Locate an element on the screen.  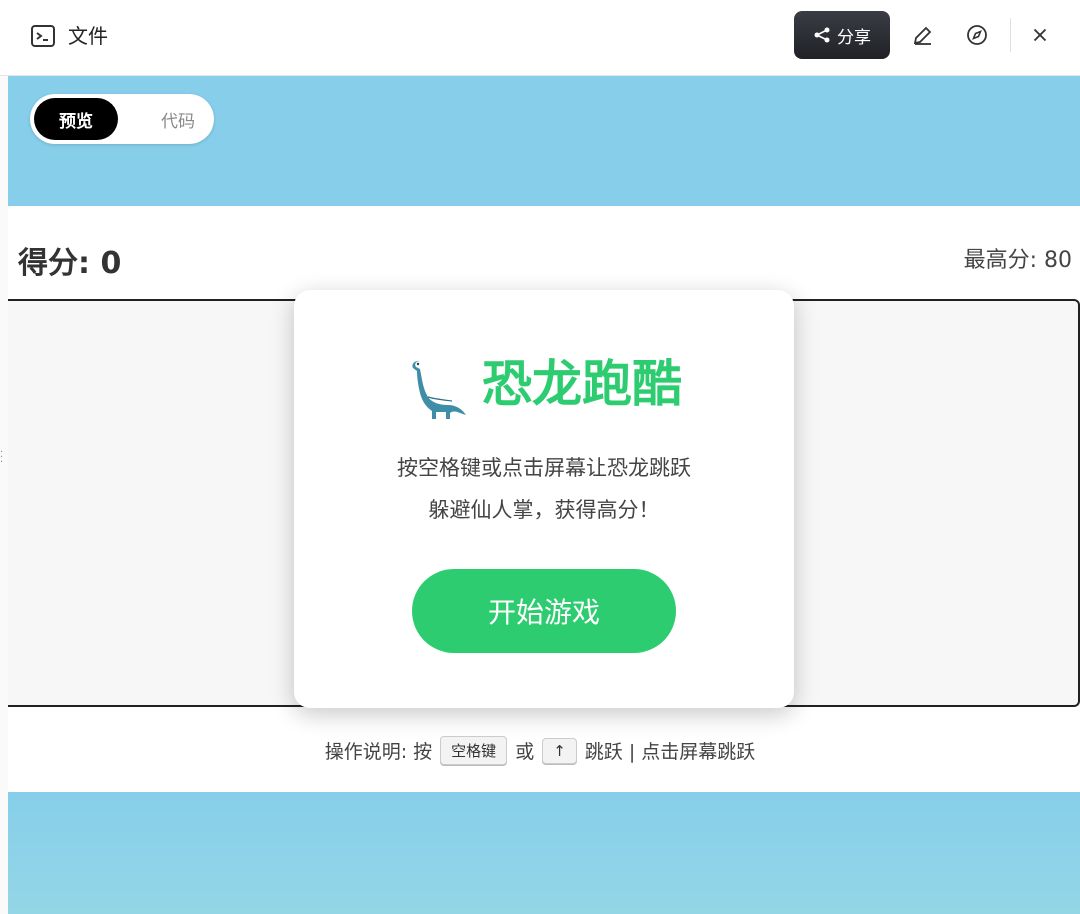
share-icon is located at coordinates (822, 35).